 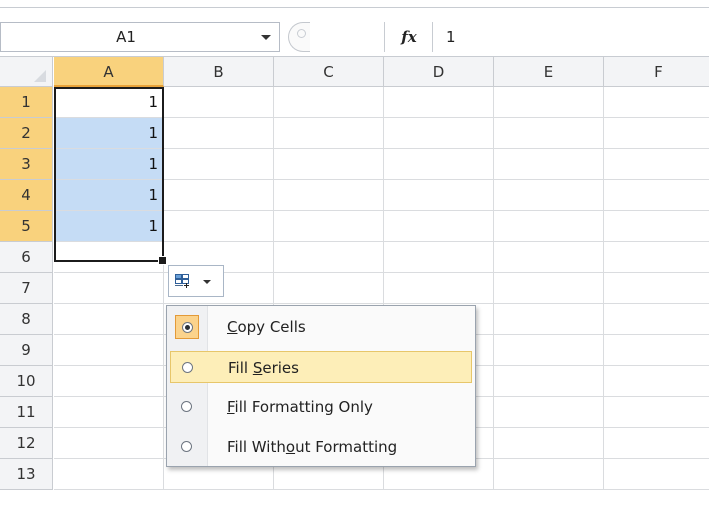 What do you see at coordinates (263, 368) in the screenshot?
I see `menu-item-label: Fill Series` at bounding box center [263, 368].